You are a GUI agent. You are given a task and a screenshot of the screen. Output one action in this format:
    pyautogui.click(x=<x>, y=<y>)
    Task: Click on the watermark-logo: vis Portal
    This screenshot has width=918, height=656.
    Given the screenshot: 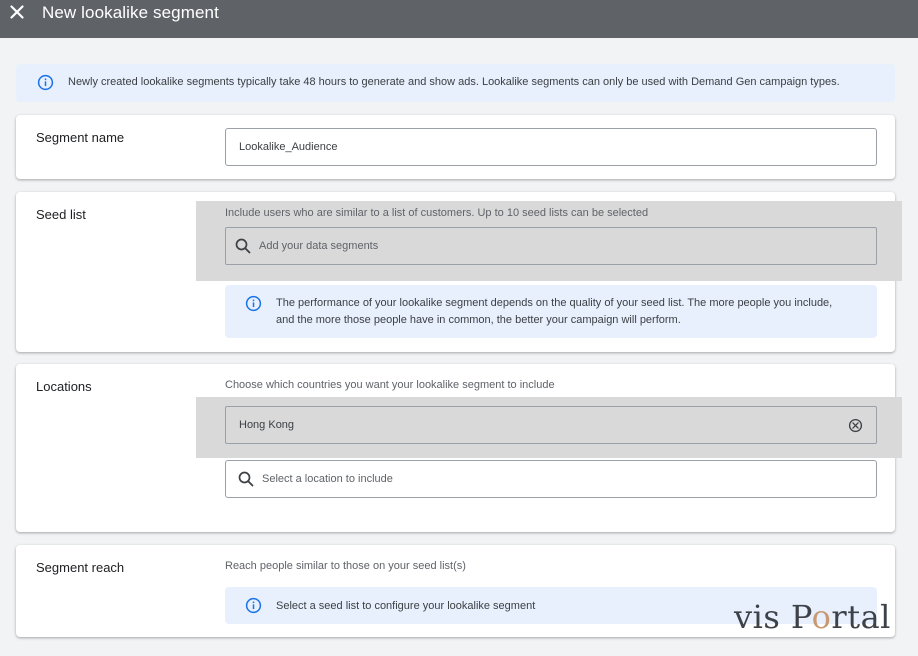 What is the action you would take?
    pyautogui.click(x=812, y=617)
    